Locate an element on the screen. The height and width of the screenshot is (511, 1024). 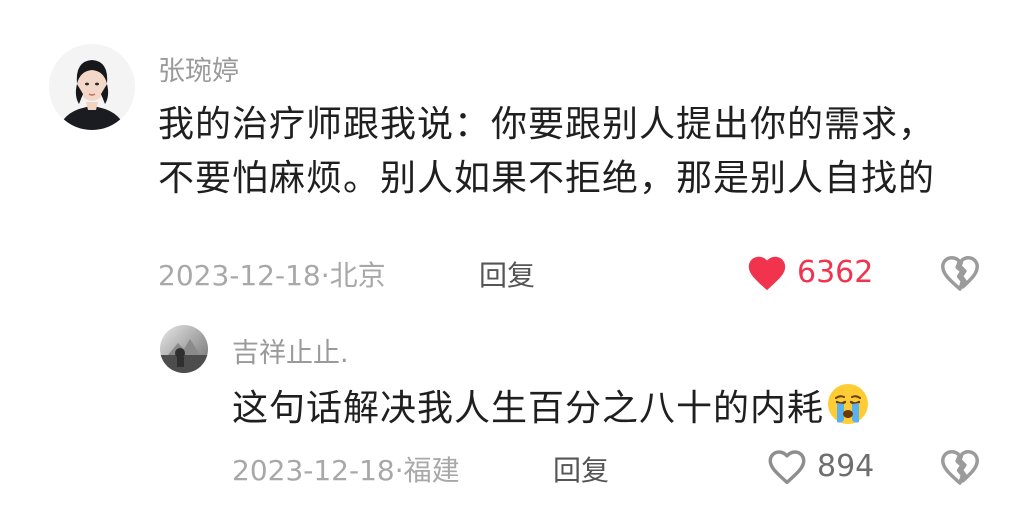
comment-location: 北京 is located at coordinates (357, 275).